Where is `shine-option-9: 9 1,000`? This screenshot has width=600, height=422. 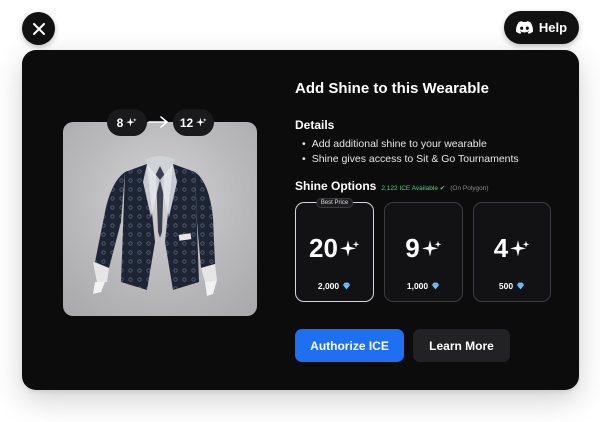
shine-option-9: 9 1,000 is located at coordinates (423, 252).